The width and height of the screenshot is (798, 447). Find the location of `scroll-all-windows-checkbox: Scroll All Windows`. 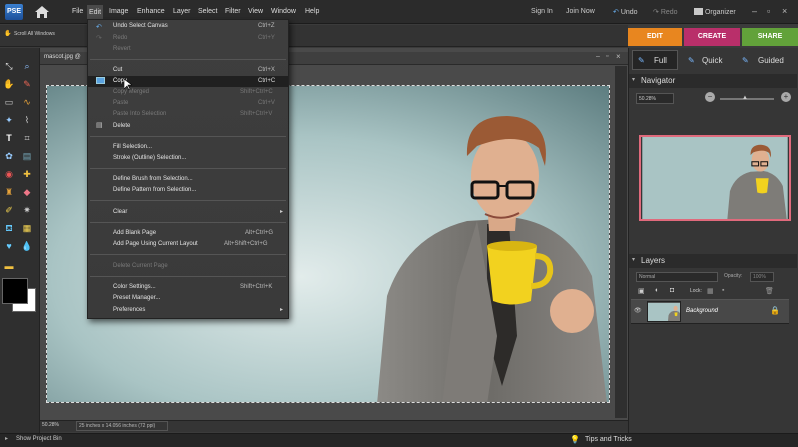

scroll-all-windows-checkbox: Scroll All Windows is located at coordinates (34, 34).